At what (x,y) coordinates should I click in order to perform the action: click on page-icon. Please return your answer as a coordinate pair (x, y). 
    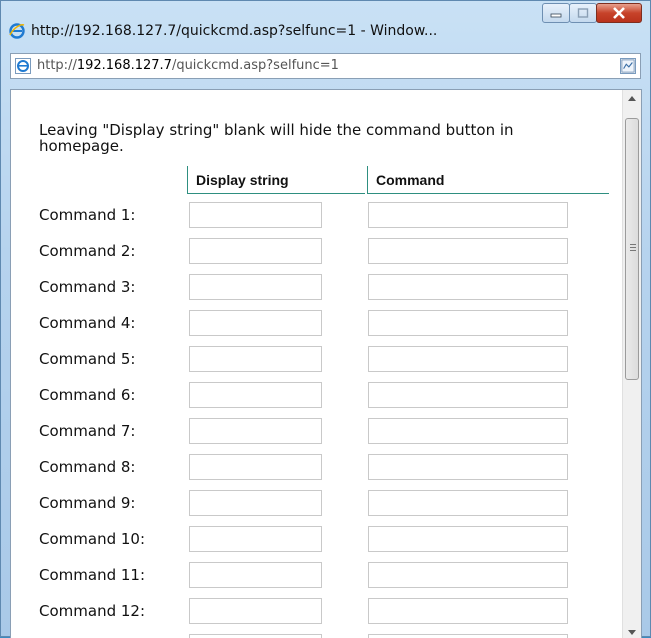
    Looking at the image, I should click on (23, 66).